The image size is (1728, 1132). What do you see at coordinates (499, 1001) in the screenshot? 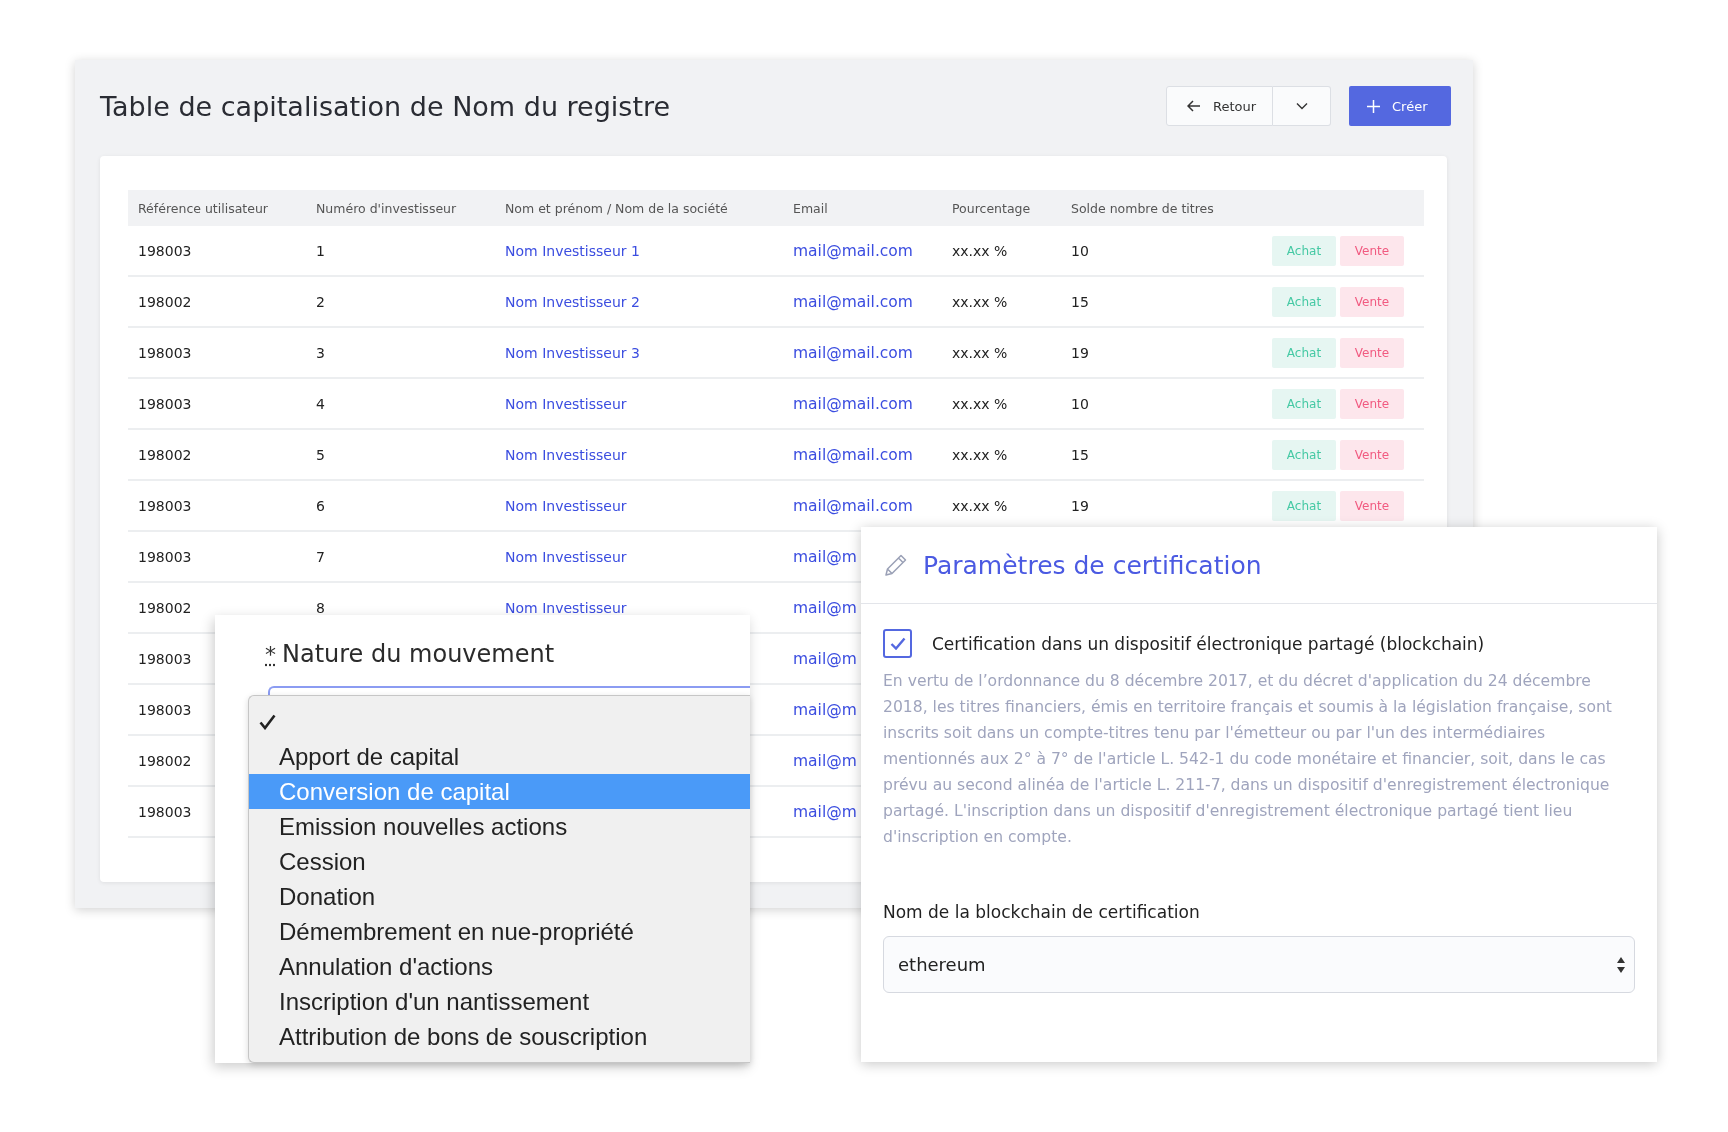
I see `menu-option: Inscription d'un nantissement` at bounding box center [499, 1001].